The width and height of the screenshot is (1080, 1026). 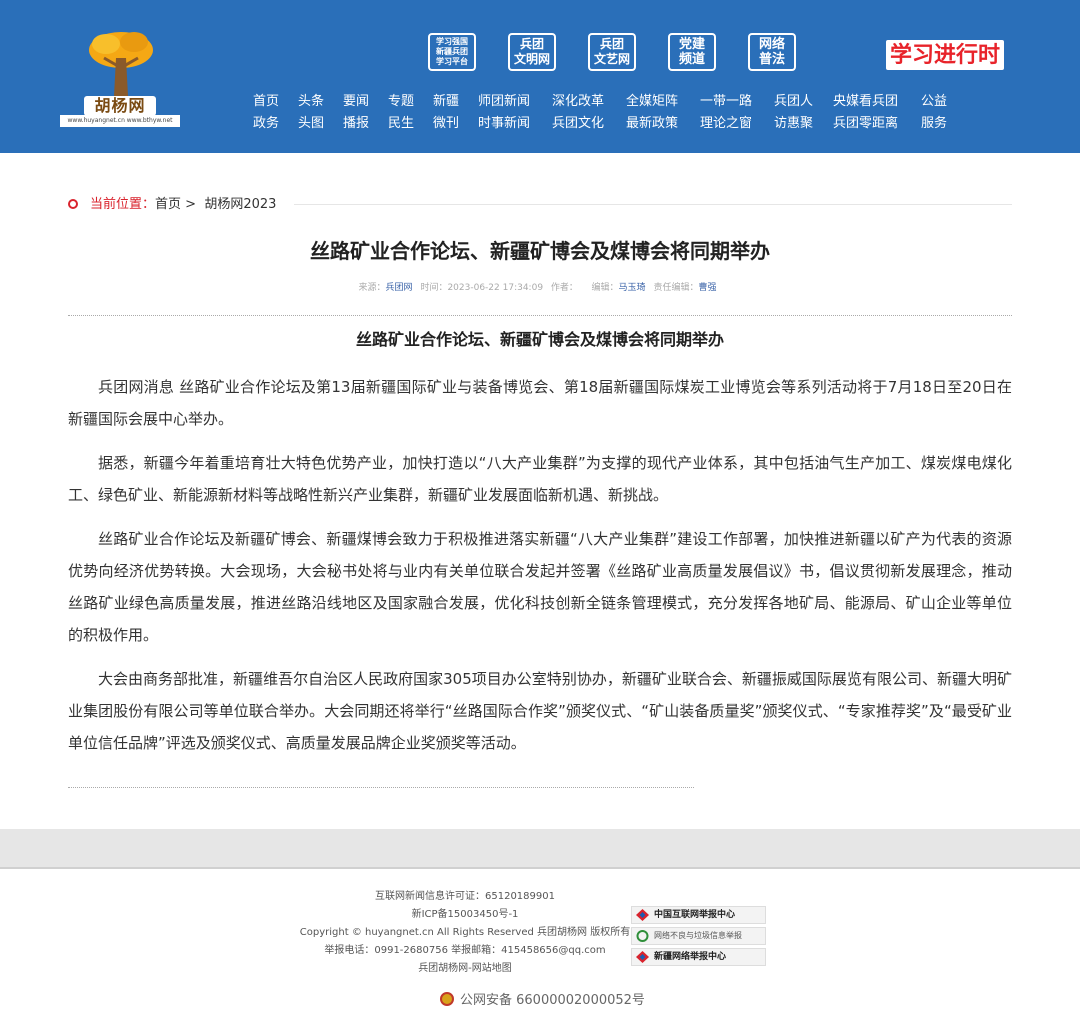 What do you see at coordinates (865, 102) in the screenshot?
I see `nav-item: 央媒看兵团` at bounding box center [865, 102].